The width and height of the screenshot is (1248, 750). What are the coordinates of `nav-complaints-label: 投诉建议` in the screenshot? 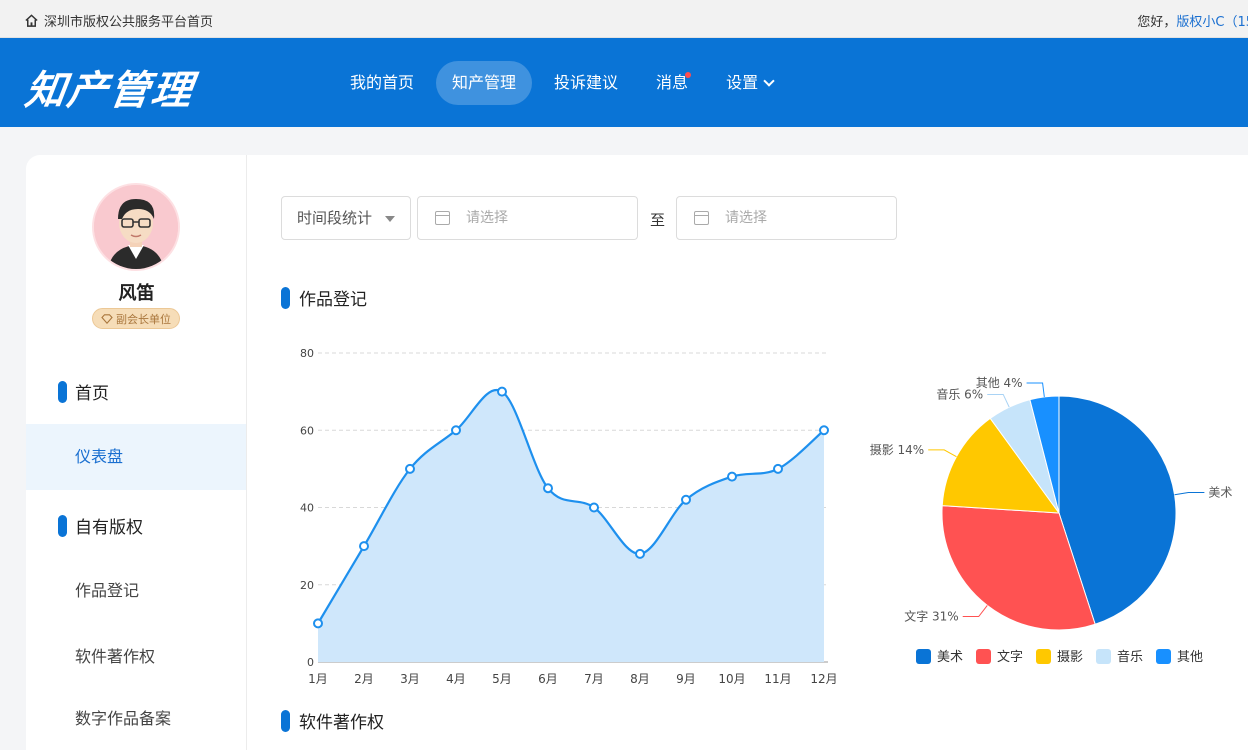 It's located at (586, 82).